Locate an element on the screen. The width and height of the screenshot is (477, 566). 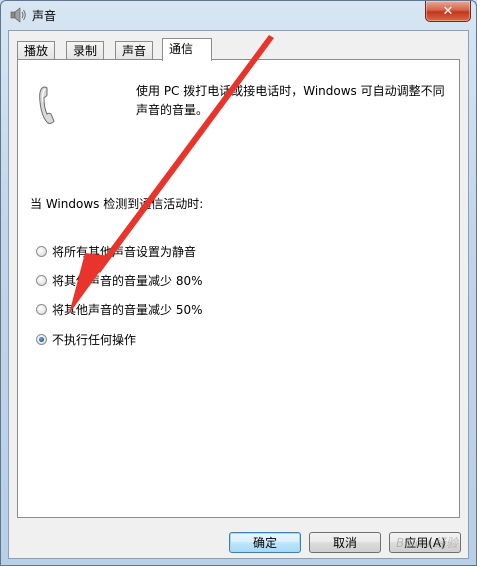
tab-sounds: 声音 is located at coordinates (134, 50).